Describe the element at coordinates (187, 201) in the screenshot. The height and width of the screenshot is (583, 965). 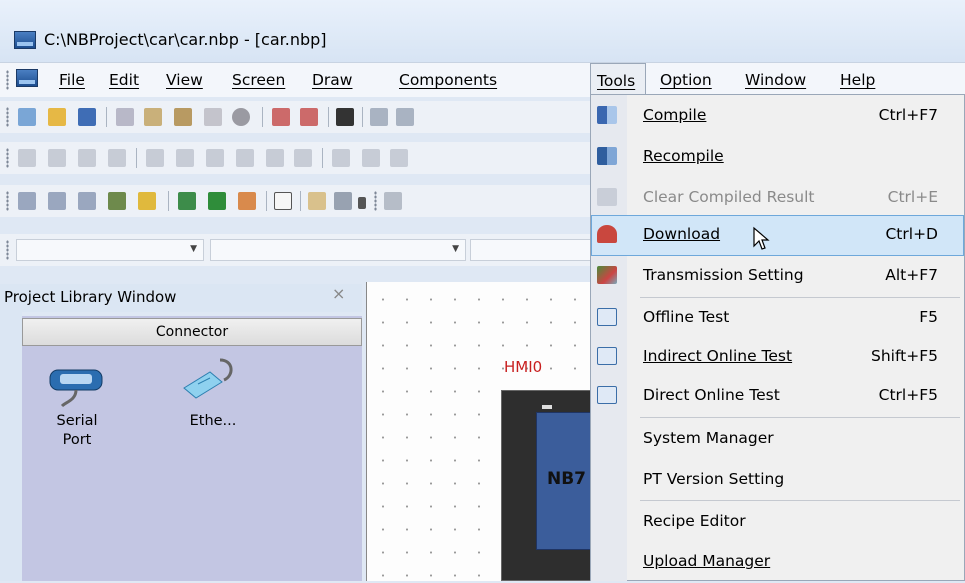
I see `screen-jump-icon` at that location.